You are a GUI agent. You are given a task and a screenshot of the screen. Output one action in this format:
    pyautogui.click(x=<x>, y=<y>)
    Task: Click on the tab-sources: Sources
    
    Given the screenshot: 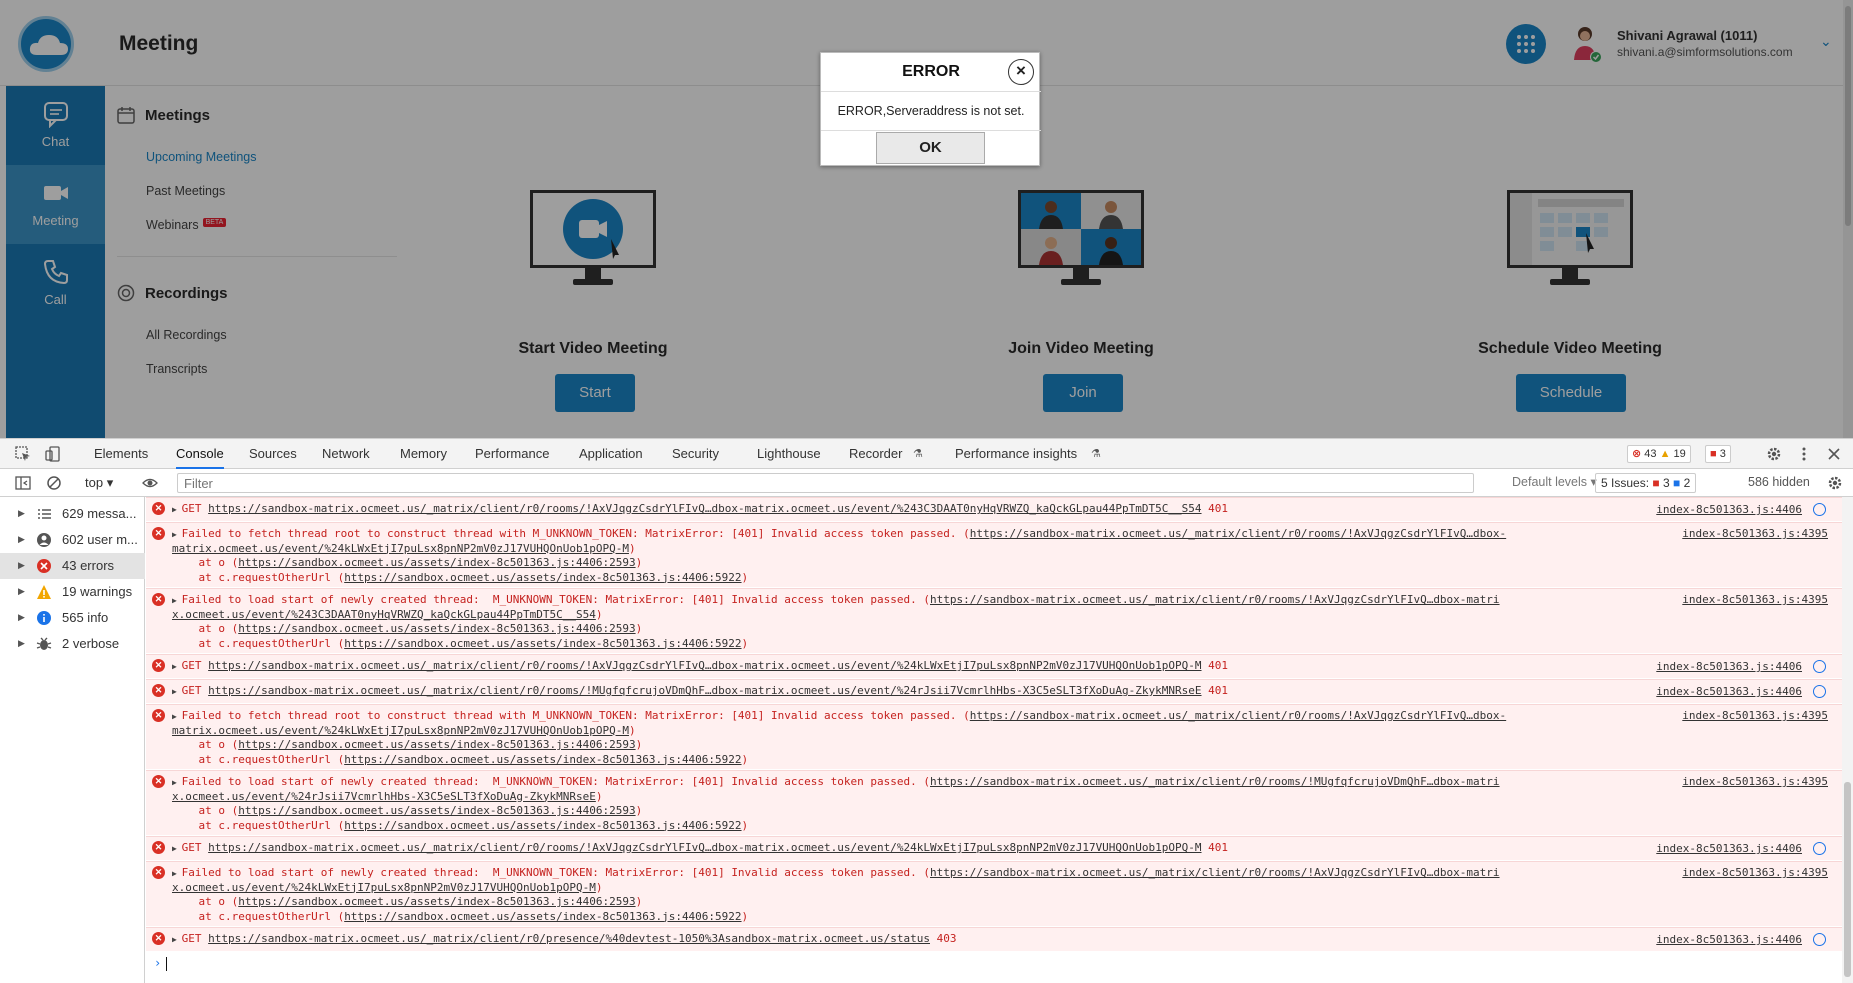 What is the action you would take?
    pyautogui.click(x=273, y=454)
    